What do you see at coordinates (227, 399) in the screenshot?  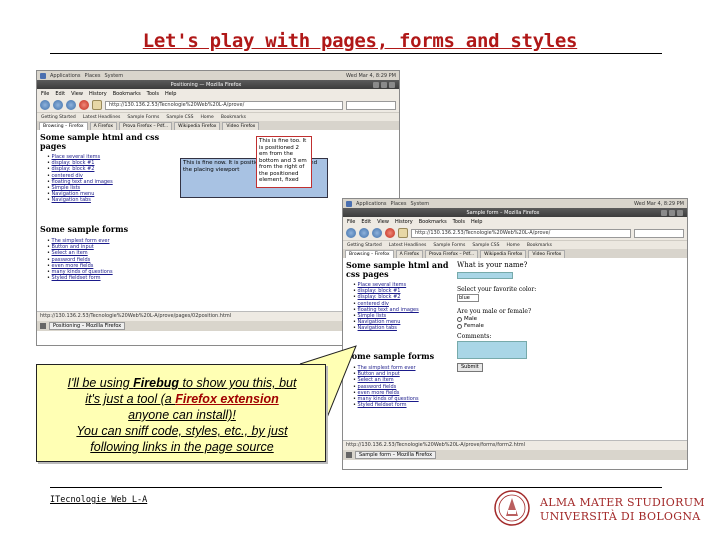 I see `firefox-extension-link: Firefox extension` at bounding box center [227, 399].